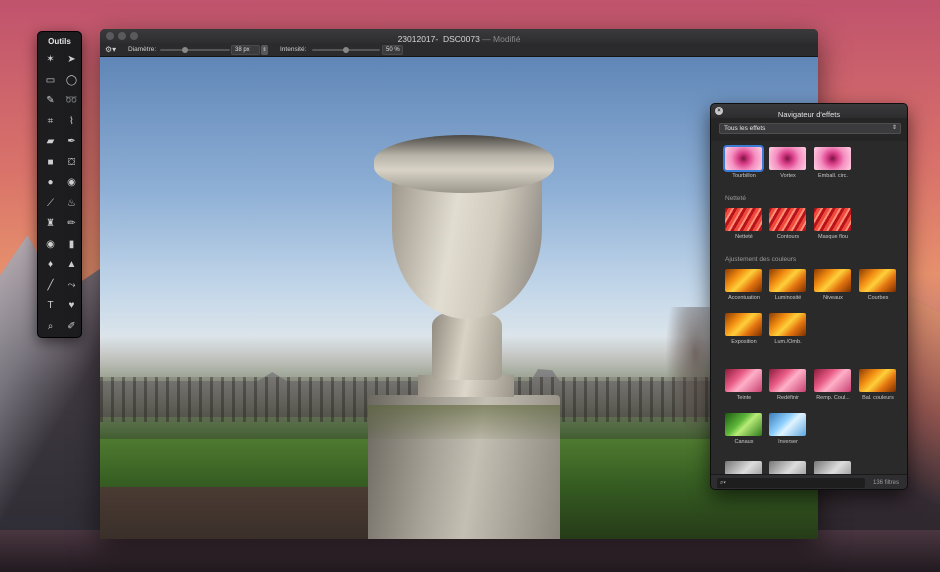 The height and width of the screenshot is (572, 940). I want to click on zoom-icon: ⌕, so click(50, 327).